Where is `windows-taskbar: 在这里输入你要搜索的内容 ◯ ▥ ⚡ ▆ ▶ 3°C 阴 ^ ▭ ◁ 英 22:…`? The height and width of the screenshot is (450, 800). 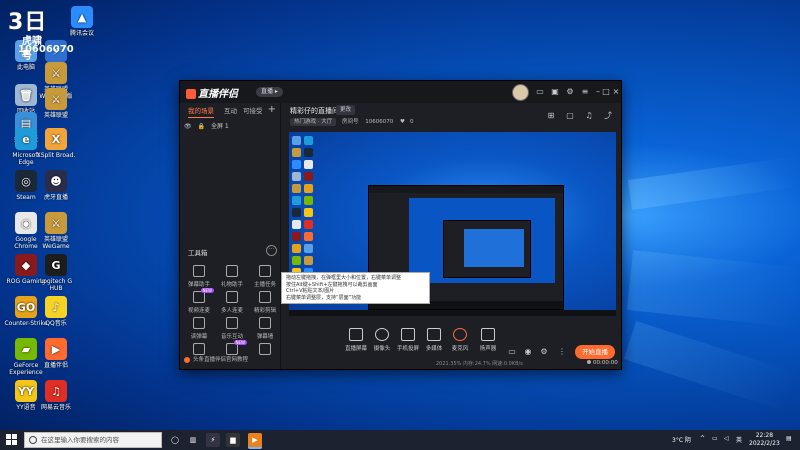 windows-taskbar: 在这里输入你要搜索的内容 ◯ ▥ ⚡ ▆ ▶ 3°C 阴 ^ ▭ ◁ 英 22:… is located at coordinates (400, 440).